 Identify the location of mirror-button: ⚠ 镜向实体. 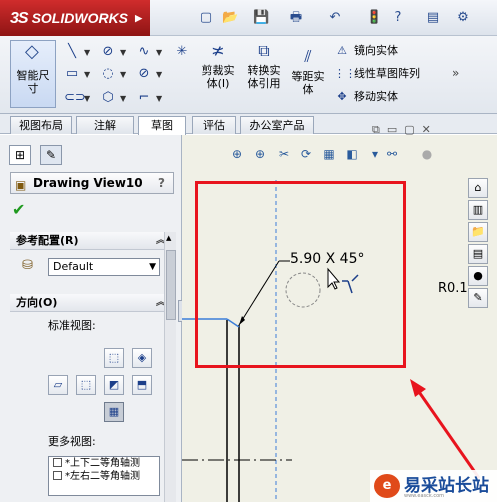
(389, 51).